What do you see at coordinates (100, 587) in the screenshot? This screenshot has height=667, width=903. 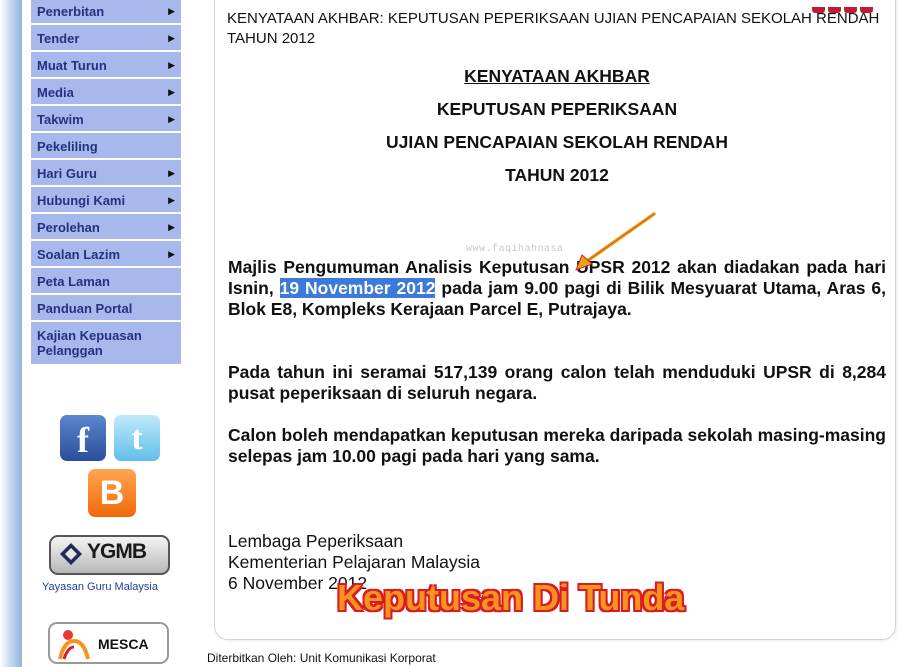 I see `ygmb-caption-link: Yayasan Guru Malaysia` at bounding box center [100, 587].